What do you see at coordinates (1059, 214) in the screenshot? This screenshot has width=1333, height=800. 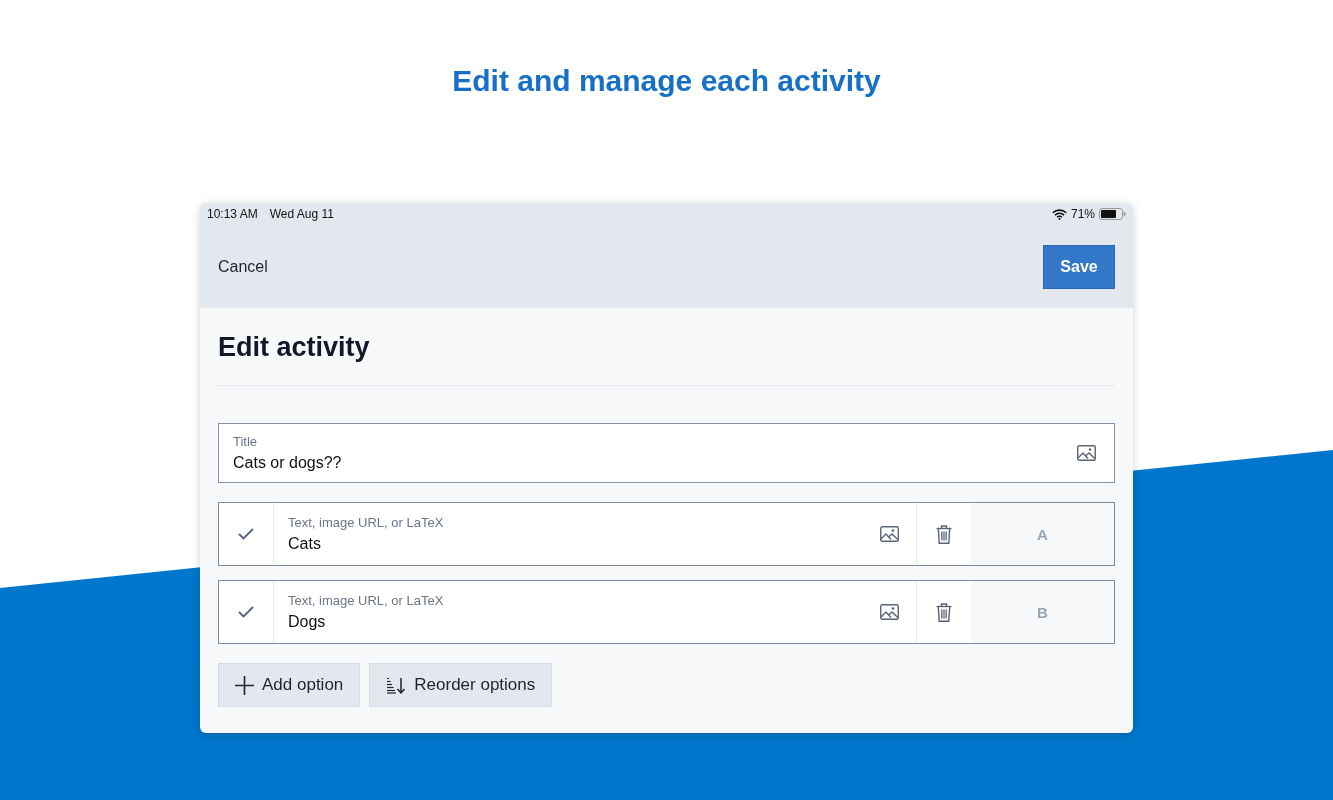 I see `wifi-icon` at bounding box center [1059, 214].